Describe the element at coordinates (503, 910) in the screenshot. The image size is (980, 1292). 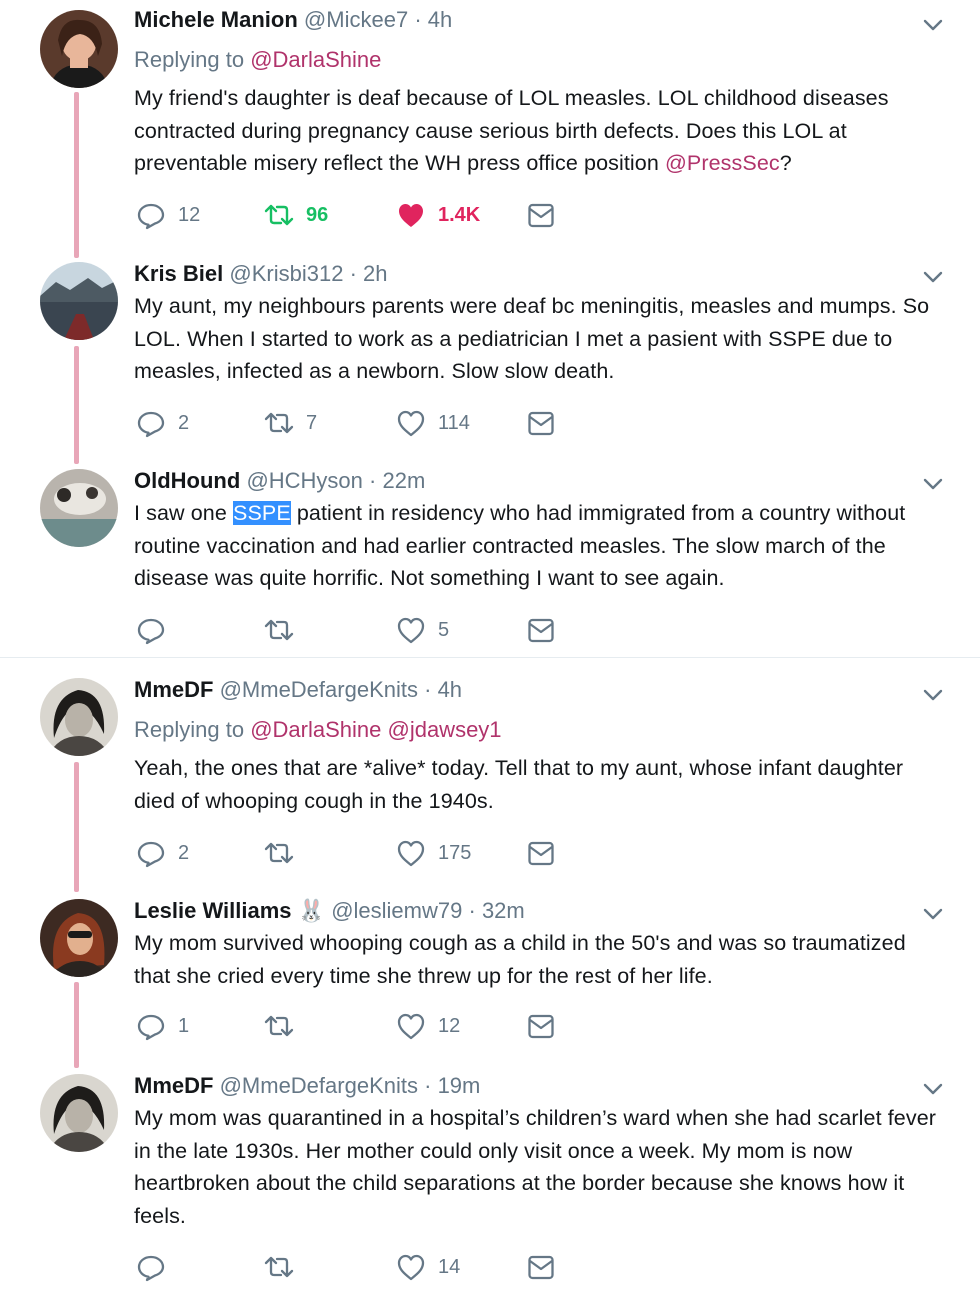
I see `timestamp: 32m` at that location.